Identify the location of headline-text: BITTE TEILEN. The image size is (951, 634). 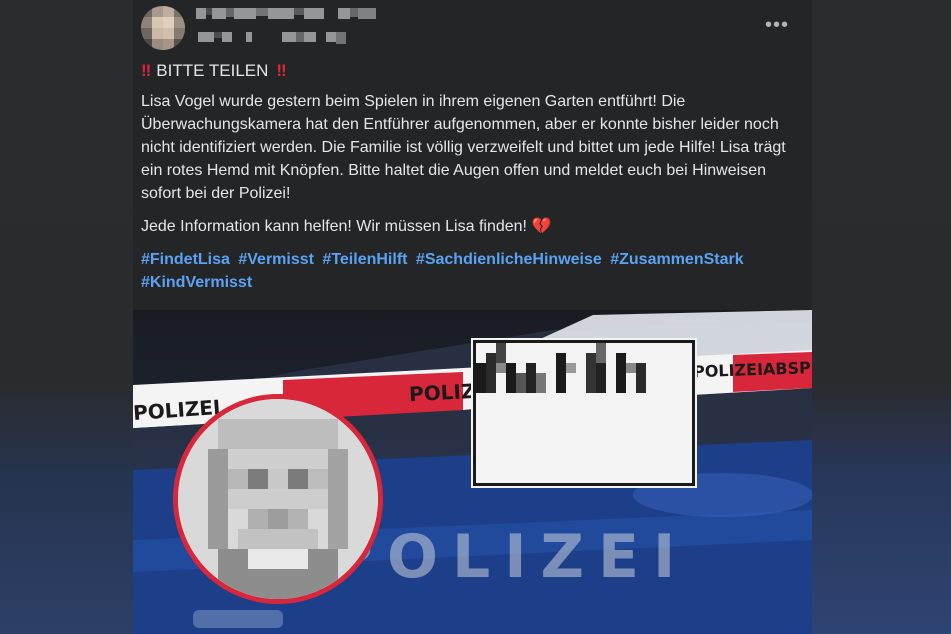
(212, 70).